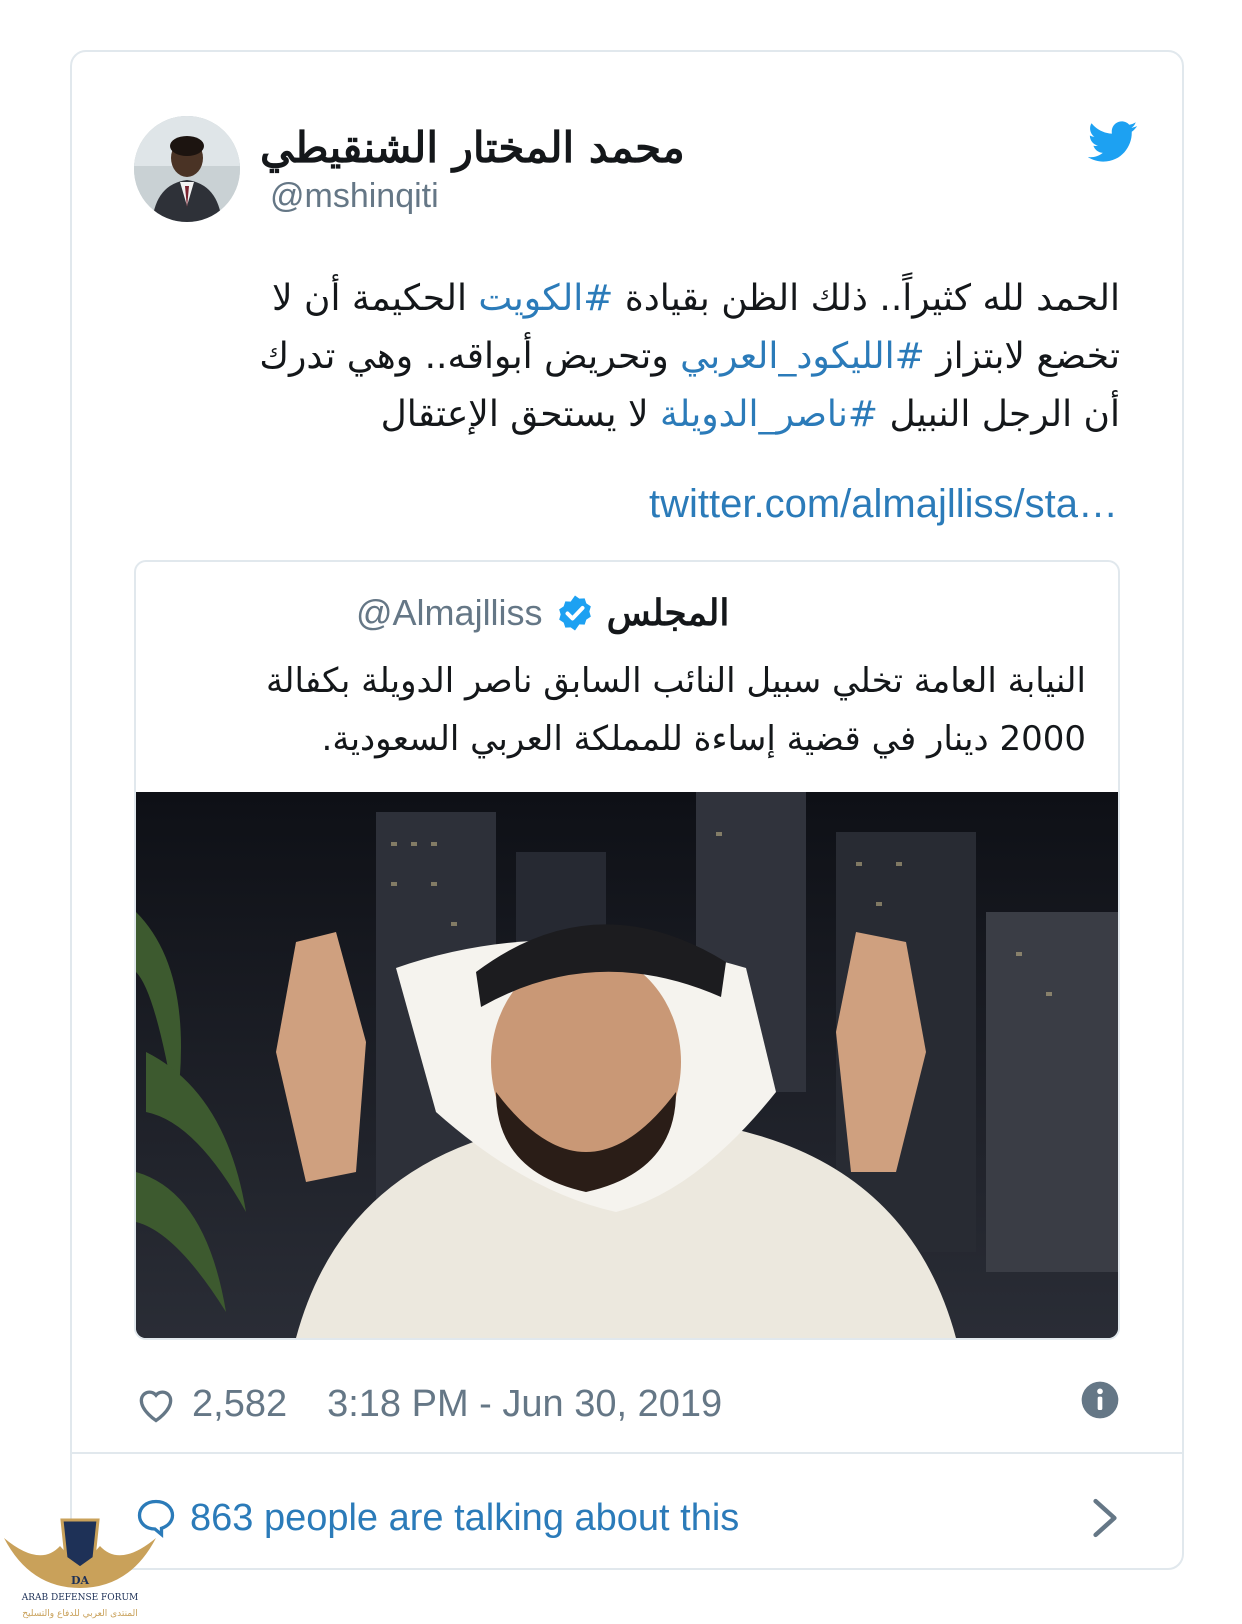  I want to click on conversation-link: 863 people are talking about this, so click(436, 1518).